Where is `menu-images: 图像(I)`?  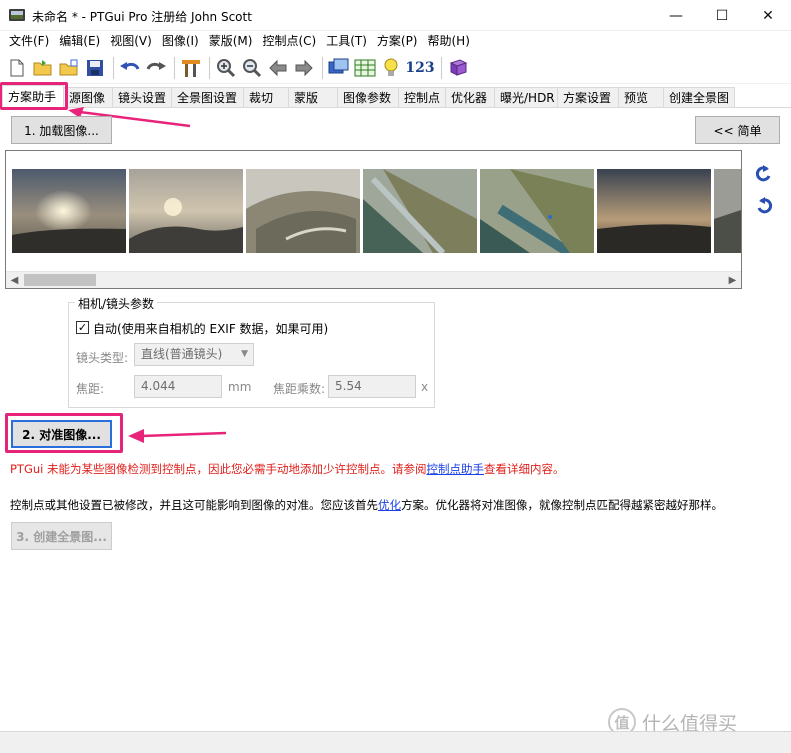
menu-images: 图像(I) is located at coordinates (180, 41).